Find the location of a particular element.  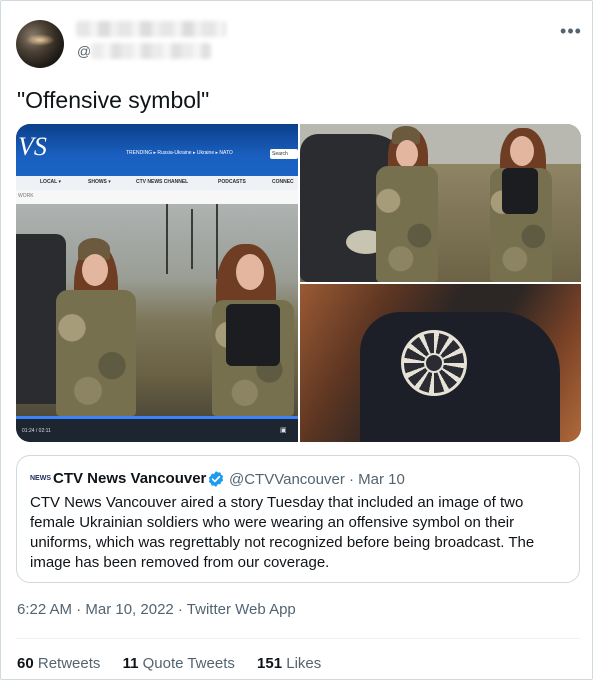

avatar-image is located at coordinates (40, 40).